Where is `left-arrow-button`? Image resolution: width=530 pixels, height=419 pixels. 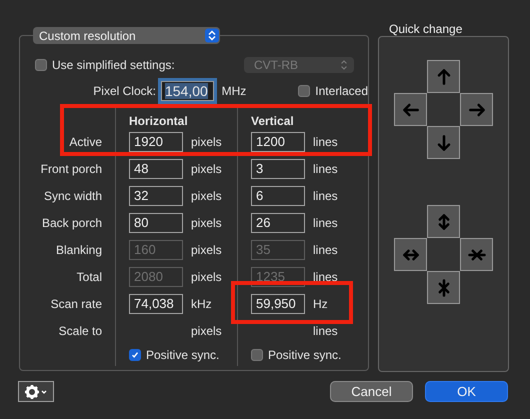 left-arrow-button is located at coordinates (410, 109).